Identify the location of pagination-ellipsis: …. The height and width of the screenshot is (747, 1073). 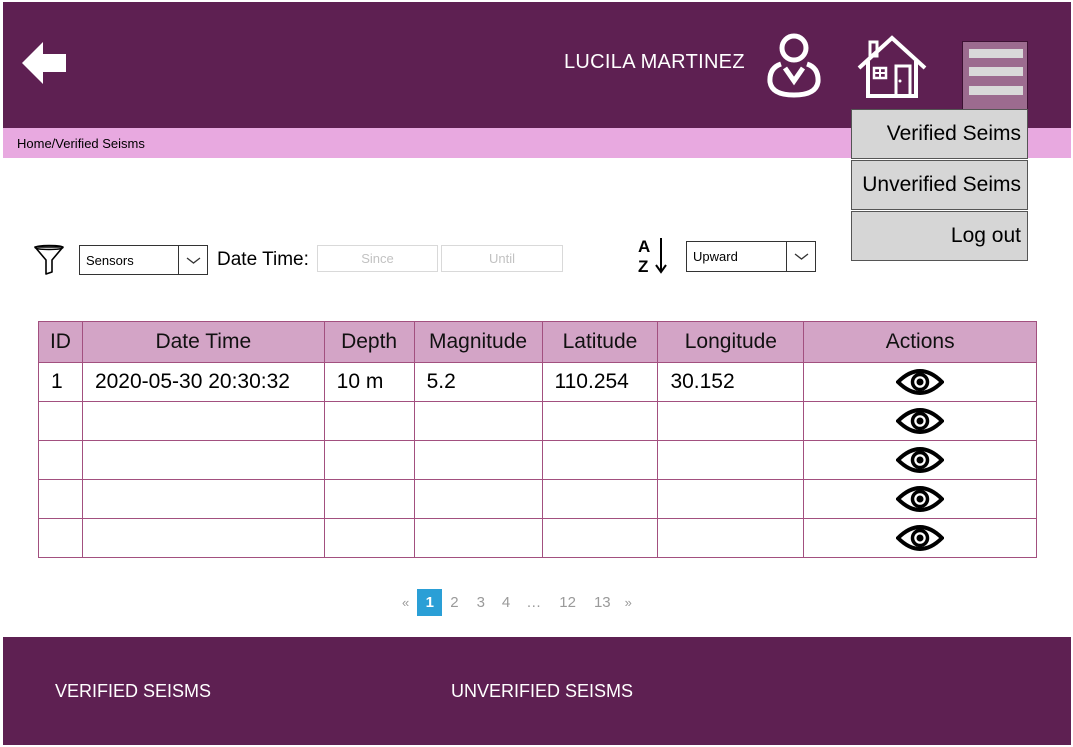
(534, 602).